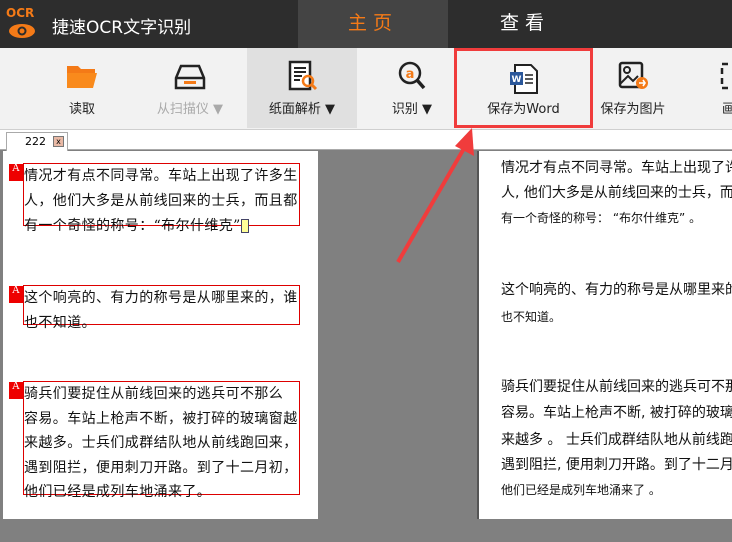 The image size is (732, 542). I want to click on svg-text: W, so click(516, 80).